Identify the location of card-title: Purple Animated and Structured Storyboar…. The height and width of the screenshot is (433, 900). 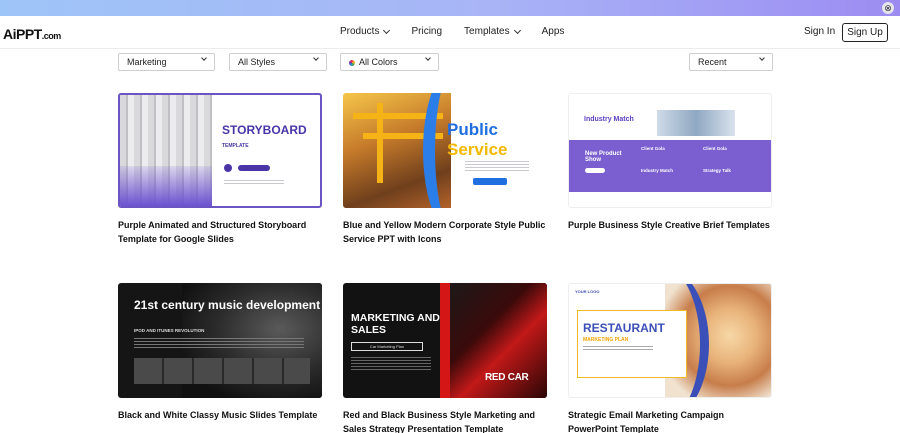
(220, 232).